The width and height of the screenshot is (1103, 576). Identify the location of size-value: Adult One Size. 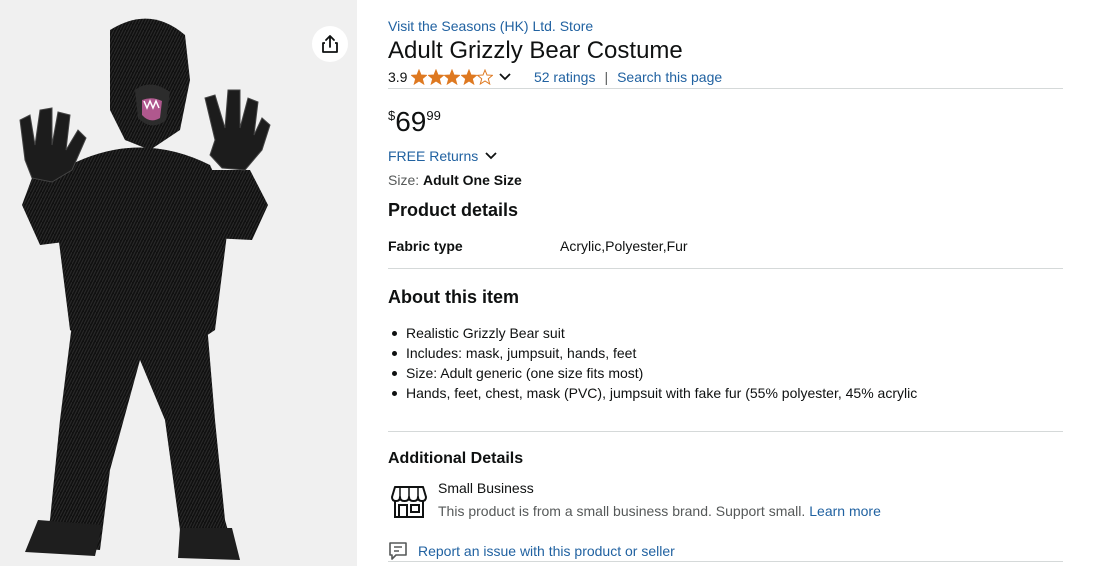
(472, 180).